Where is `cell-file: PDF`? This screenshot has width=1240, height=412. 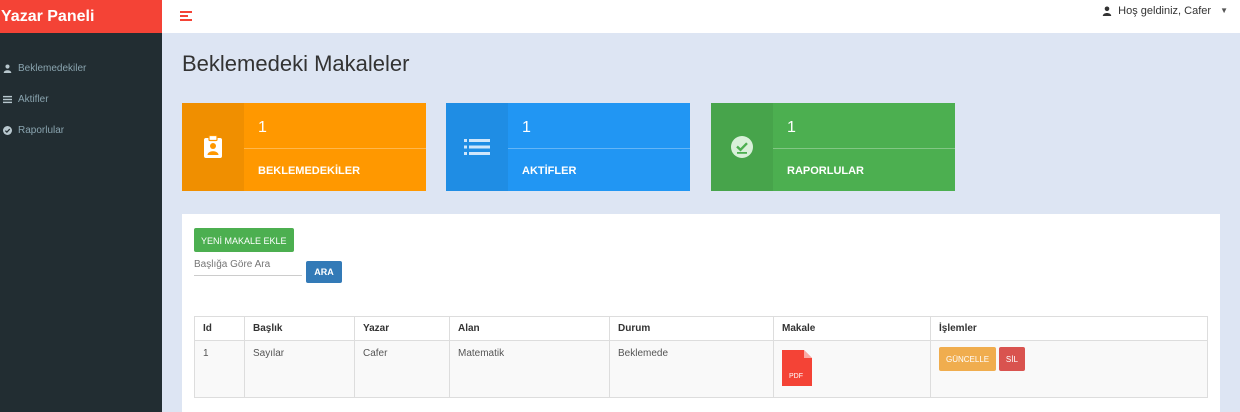
cell-file: PDF is located at coordinates (852, 369).